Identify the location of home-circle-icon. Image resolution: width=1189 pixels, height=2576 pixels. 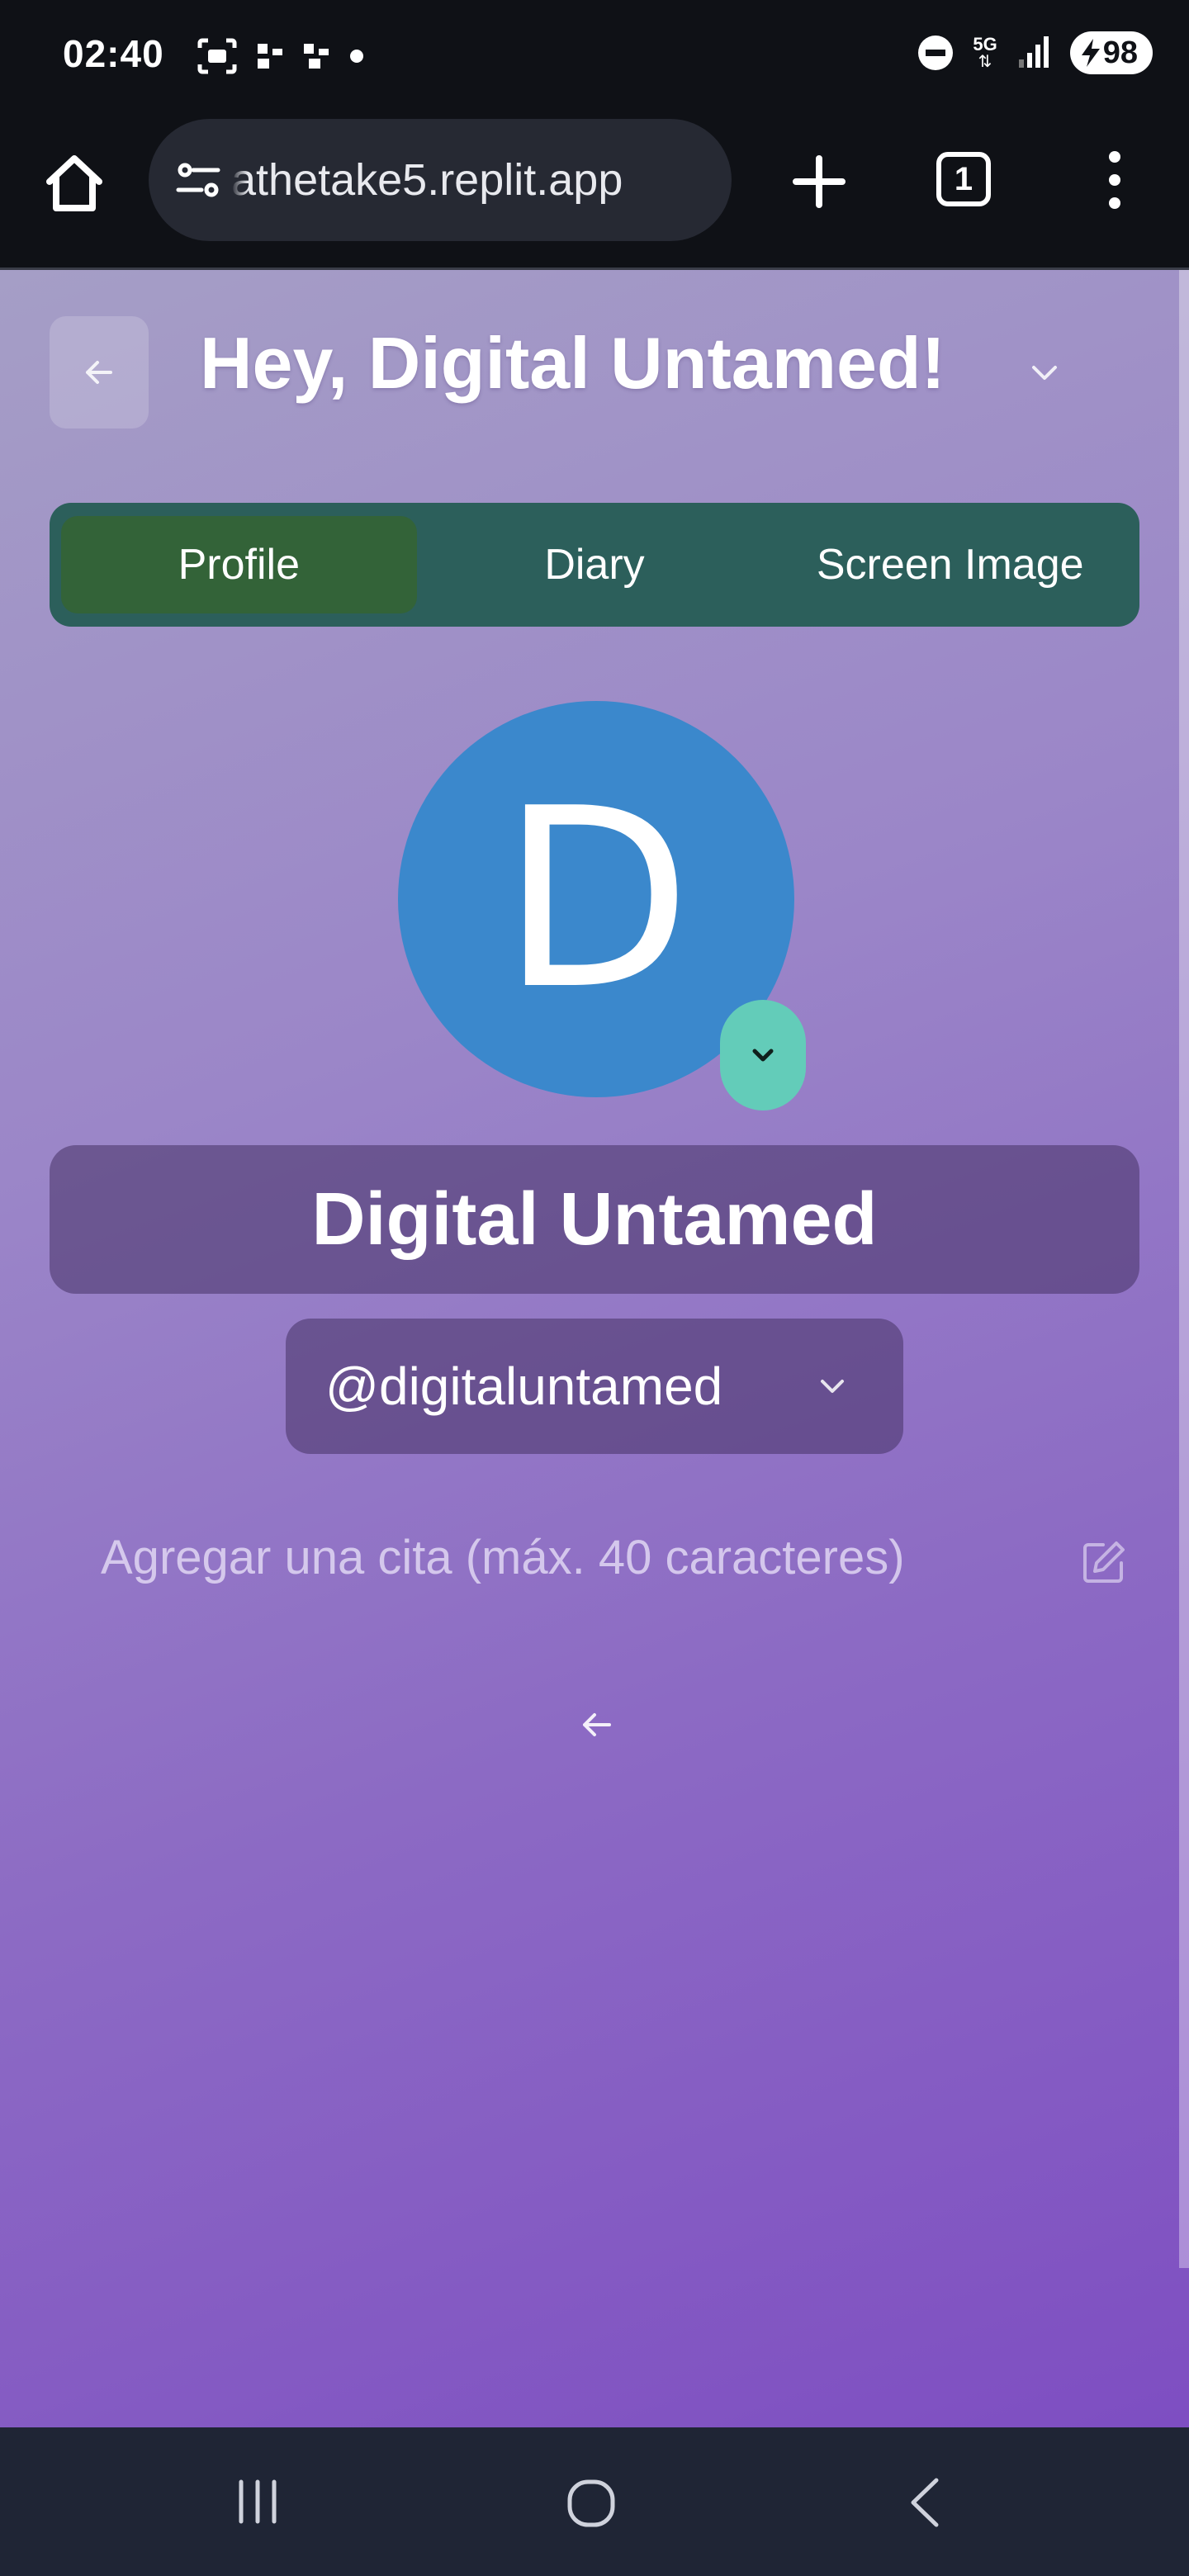
(591, 2503).